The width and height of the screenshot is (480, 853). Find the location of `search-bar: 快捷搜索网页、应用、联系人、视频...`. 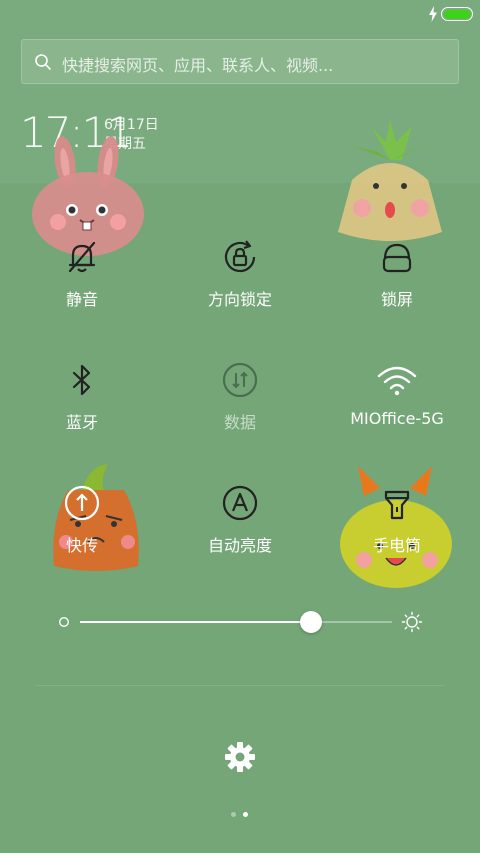

search-bar: 快捷搜索网页、应用、联系人、视频... is located at coordinates (240, 61).